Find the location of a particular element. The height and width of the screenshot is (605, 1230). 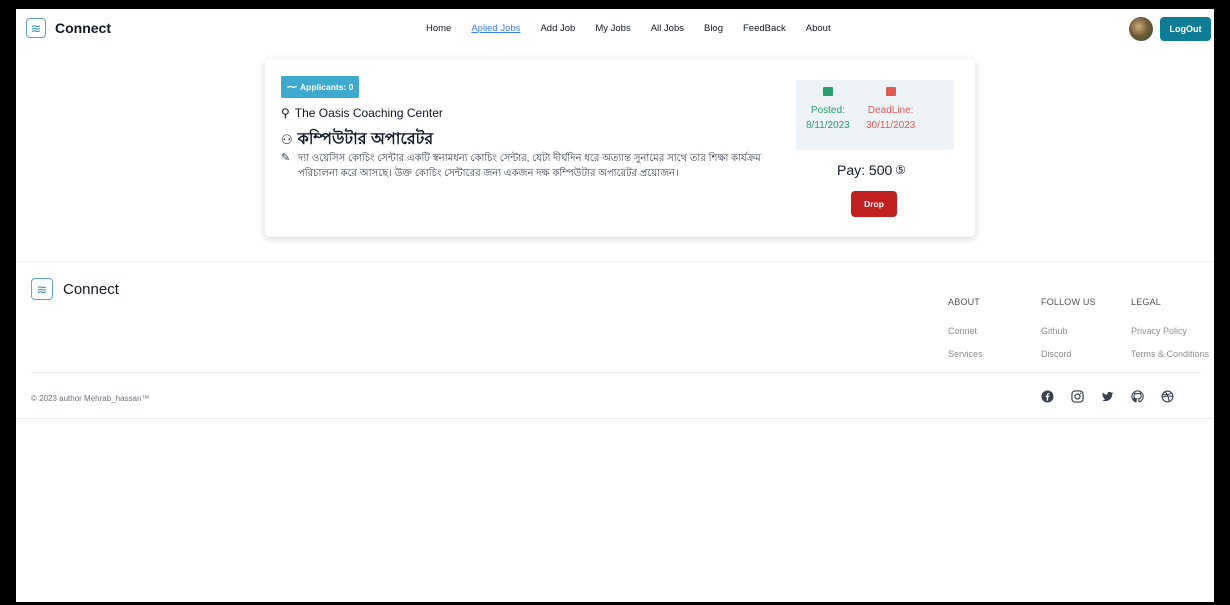

pay-row: Pay: 500 ⑤ is located at coordinates (871, 170).